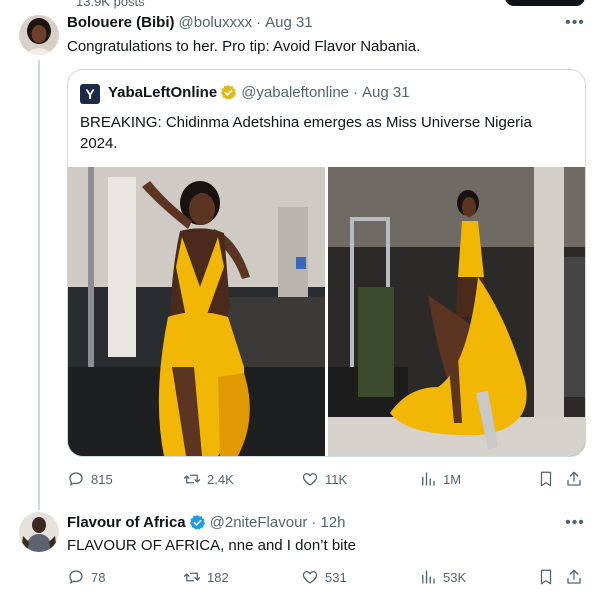 The image size is (599, 605). I want to click on tweet-header: Bolouere (Bibi) @boluxxxx · Aug 31, so click(190, 22).